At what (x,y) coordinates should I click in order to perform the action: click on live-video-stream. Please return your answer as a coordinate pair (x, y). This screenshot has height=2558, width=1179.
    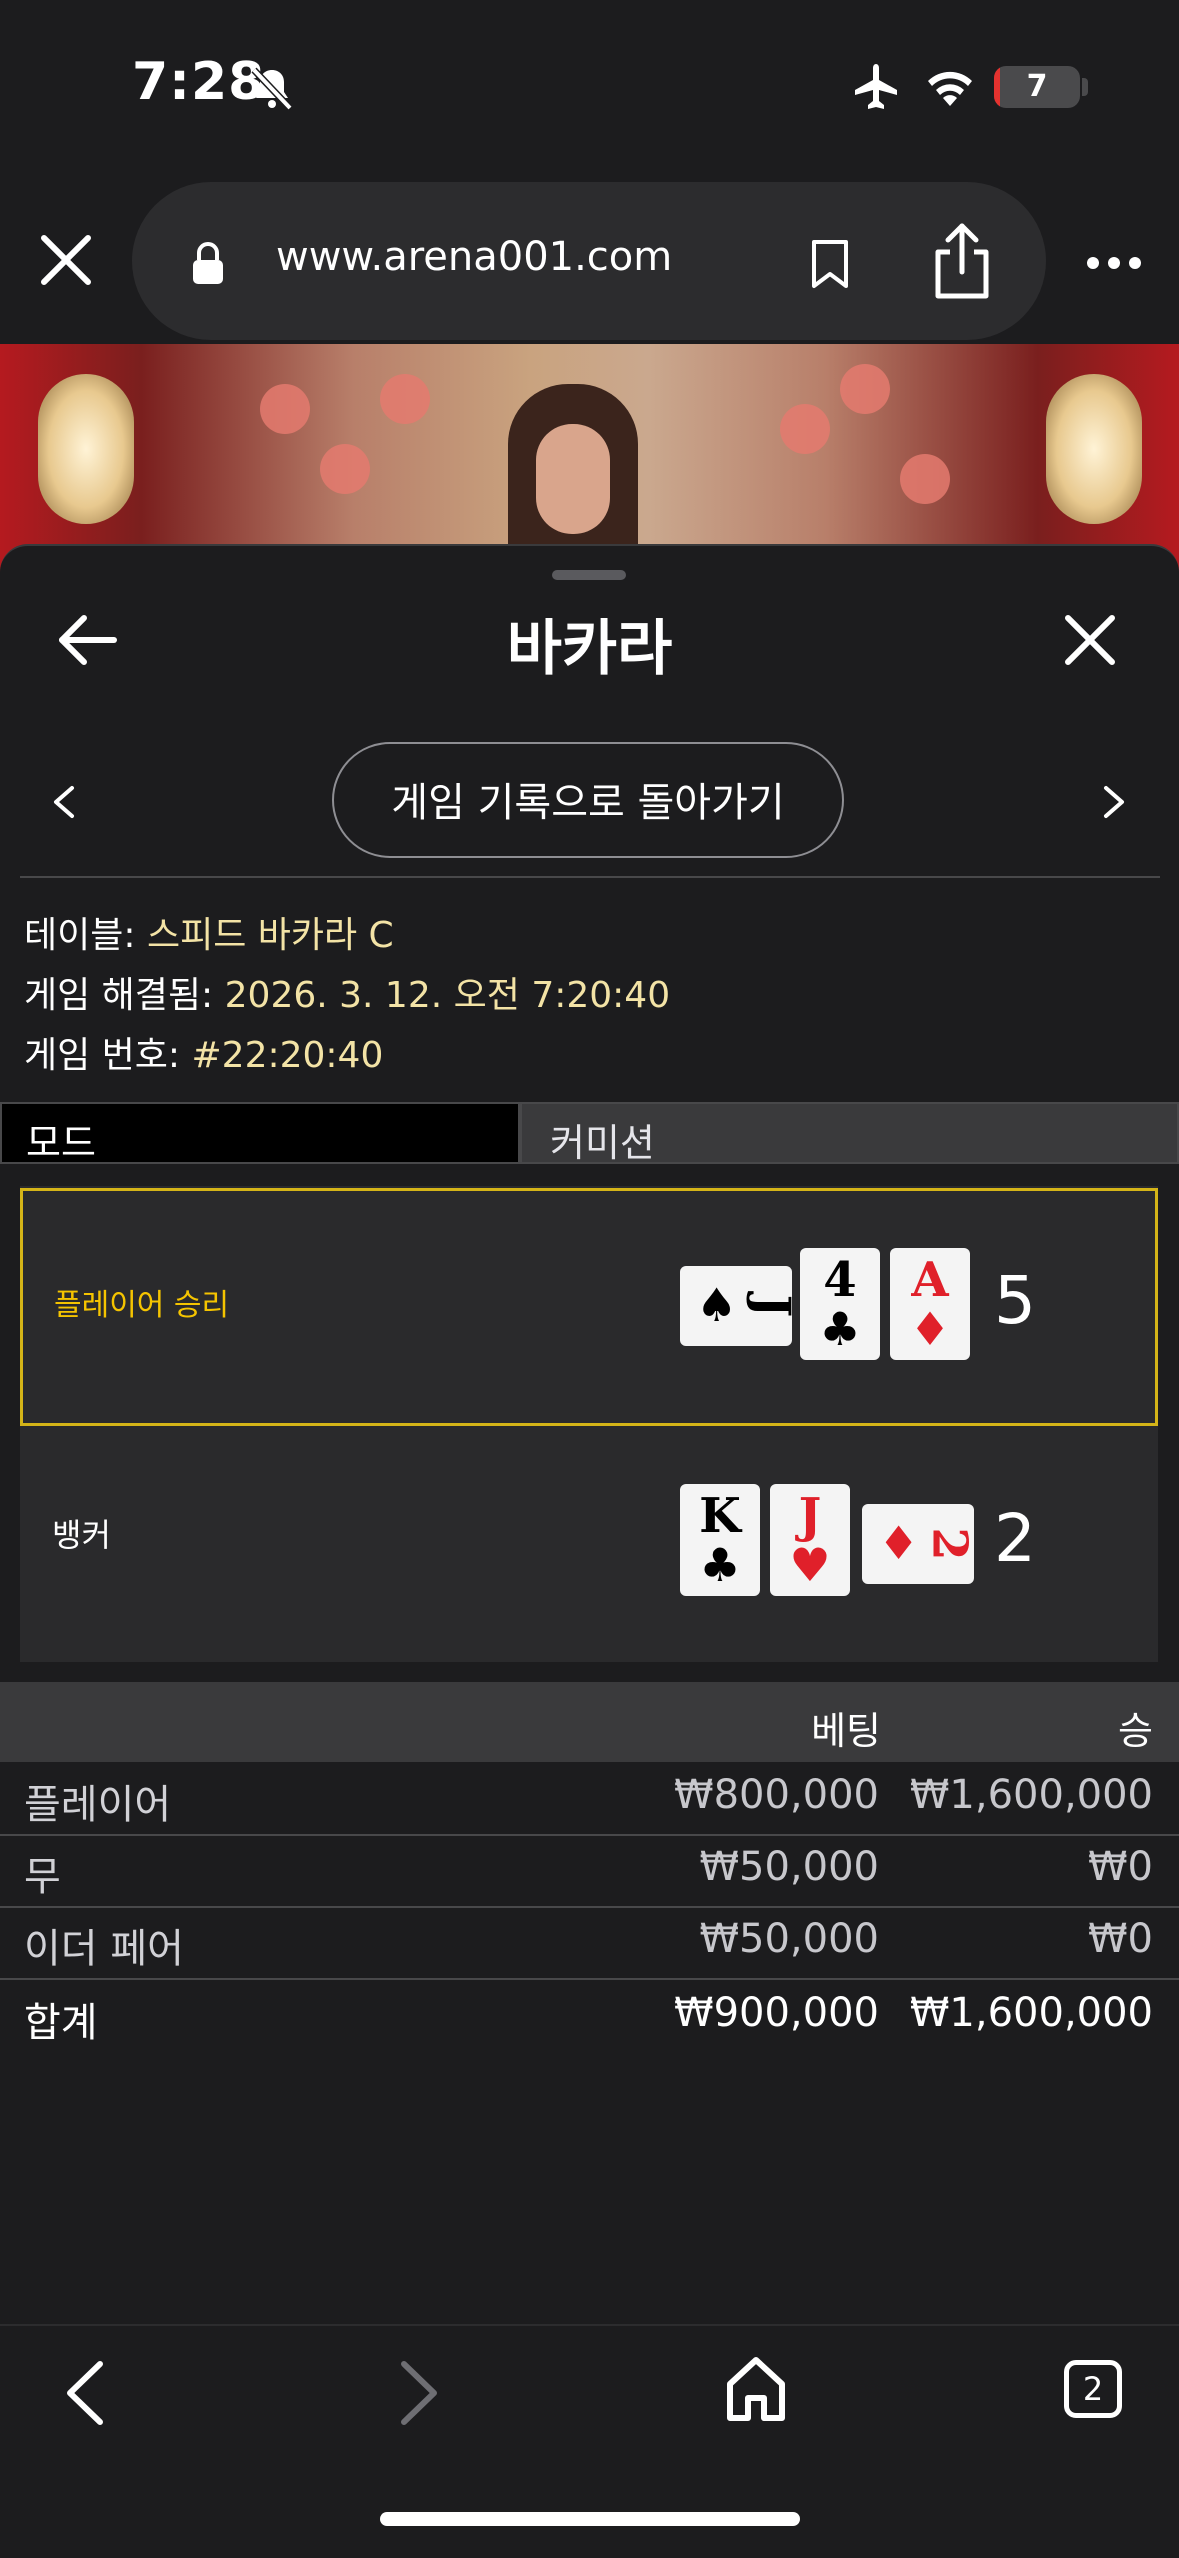
    Looking at the image, I should click on (589, 459).